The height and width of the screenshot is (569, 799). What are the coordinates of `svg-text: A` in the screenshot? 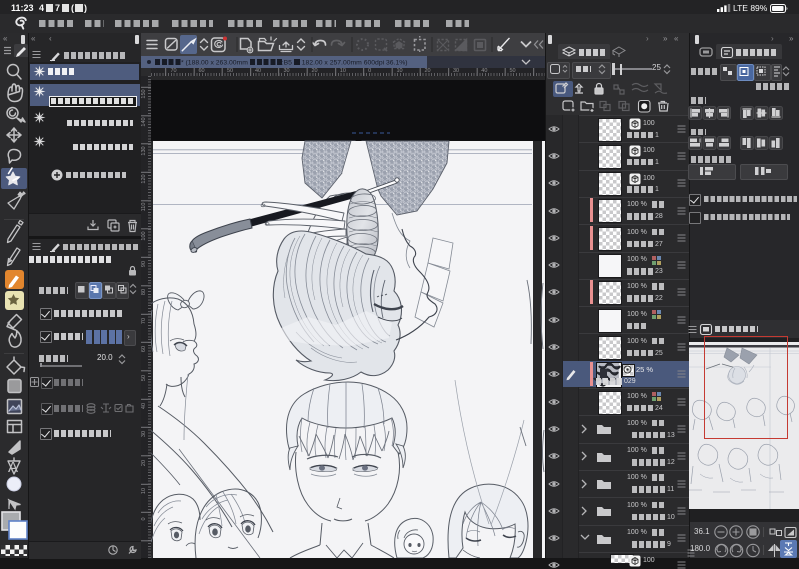 It's located at (13, 467).